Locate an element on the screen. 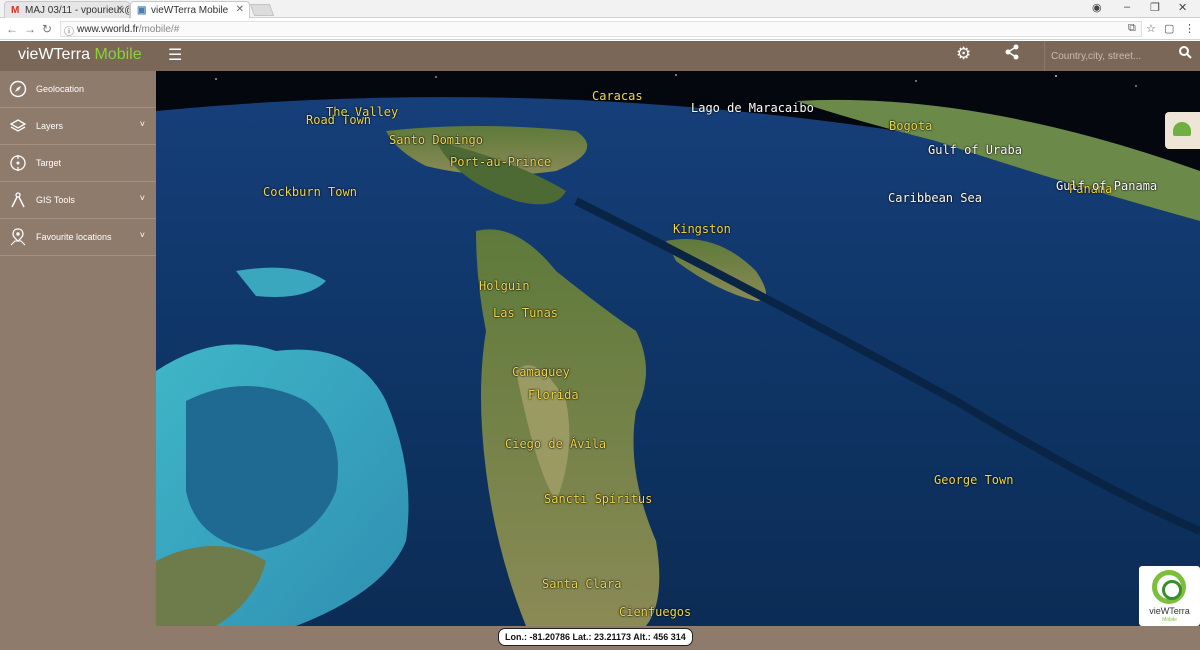 The width and height of the screenshot is (1200, 650). logo-globe-icon is located at coordinates (1169, 587).